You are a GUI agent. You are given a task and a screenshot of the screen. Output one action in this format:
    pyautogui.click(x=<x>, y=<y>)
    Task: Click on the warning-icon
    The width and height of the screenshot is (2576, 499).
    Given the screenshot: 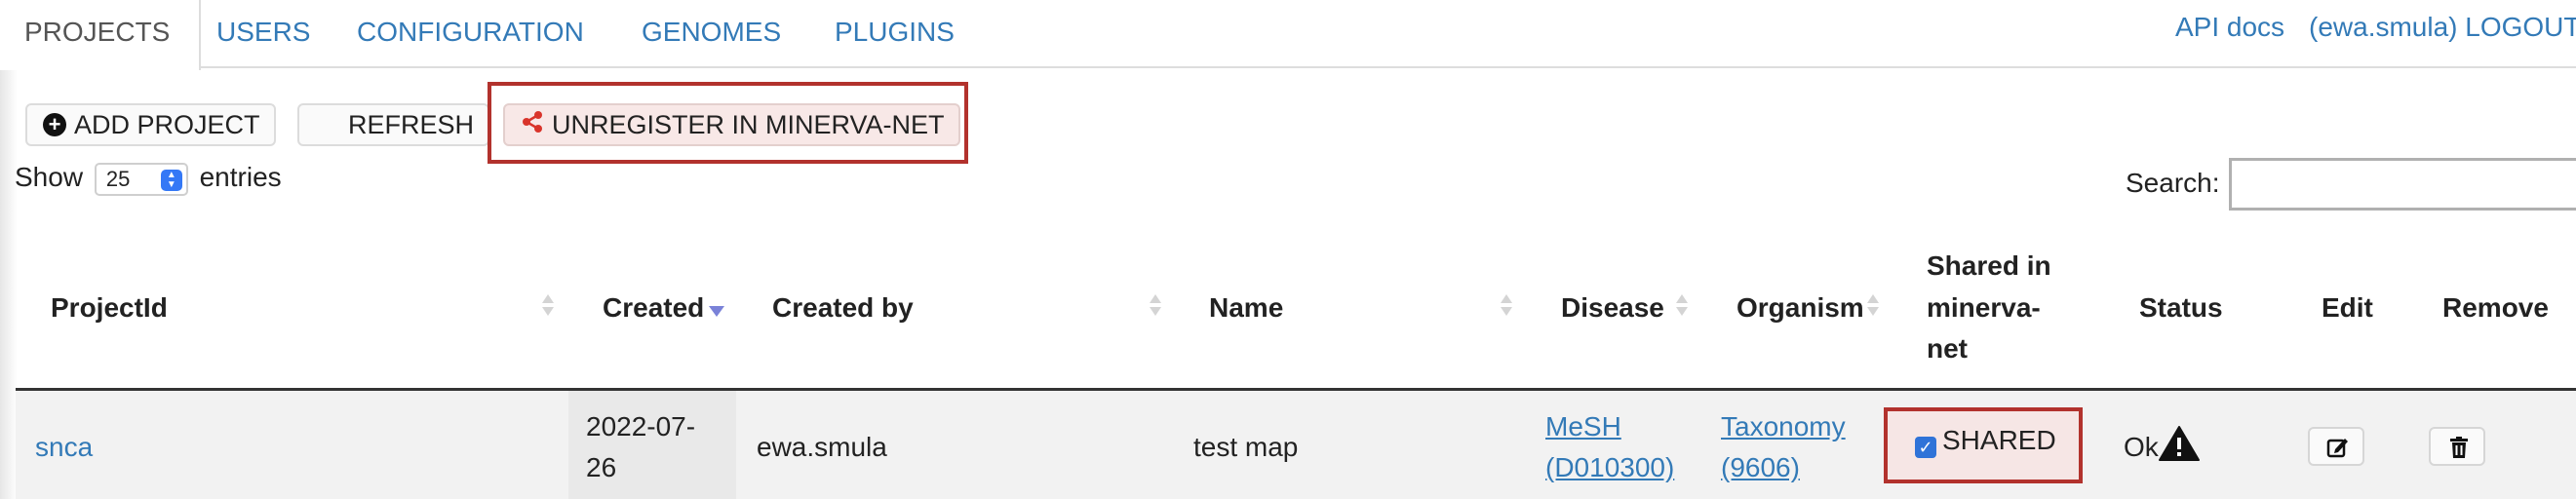 What is the action you would take?
    pyautogui.click(x=2179, y=446)
    